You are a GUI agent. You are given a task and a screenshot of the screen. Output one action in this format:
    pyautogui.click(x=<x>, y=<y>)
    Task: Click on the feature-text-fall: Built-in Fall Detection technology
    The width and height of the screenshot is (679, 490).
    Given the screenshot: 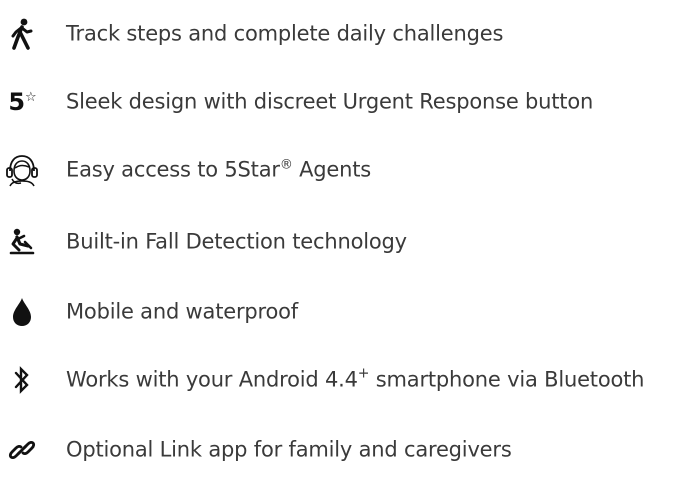 What is the action you would take?
    pyautogui.click(x=236, y=241)
    